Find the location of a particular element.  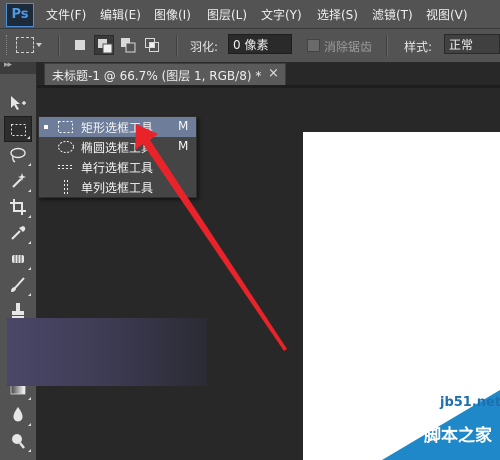

eyedropper-icon is located at coordinates (18, 233).